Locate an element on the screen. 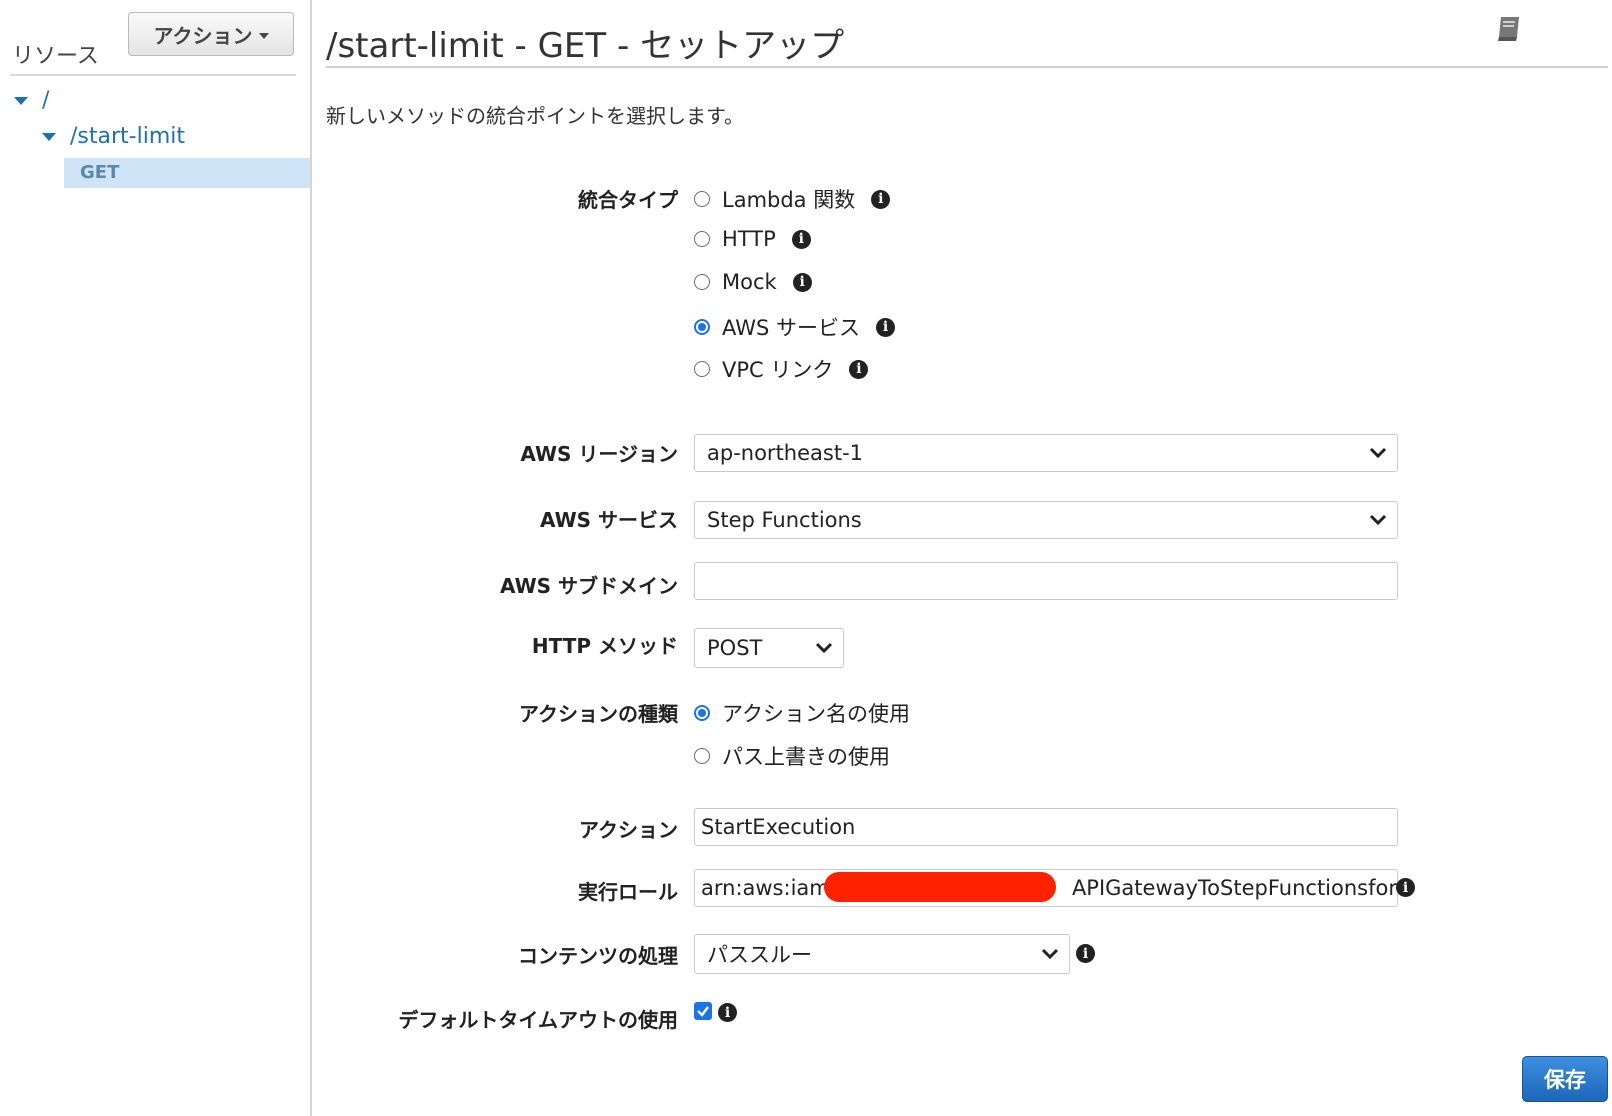 The image size is (1612, 1116). radio-option-aws-service: AWS サービス i is located at coordinates (794, 327).